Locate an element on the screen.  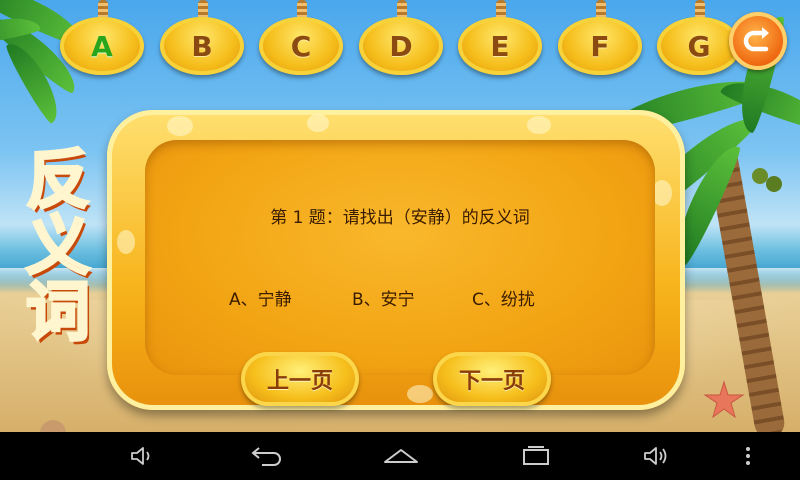
letter-button-e: E is located at coordinates (500, 46).